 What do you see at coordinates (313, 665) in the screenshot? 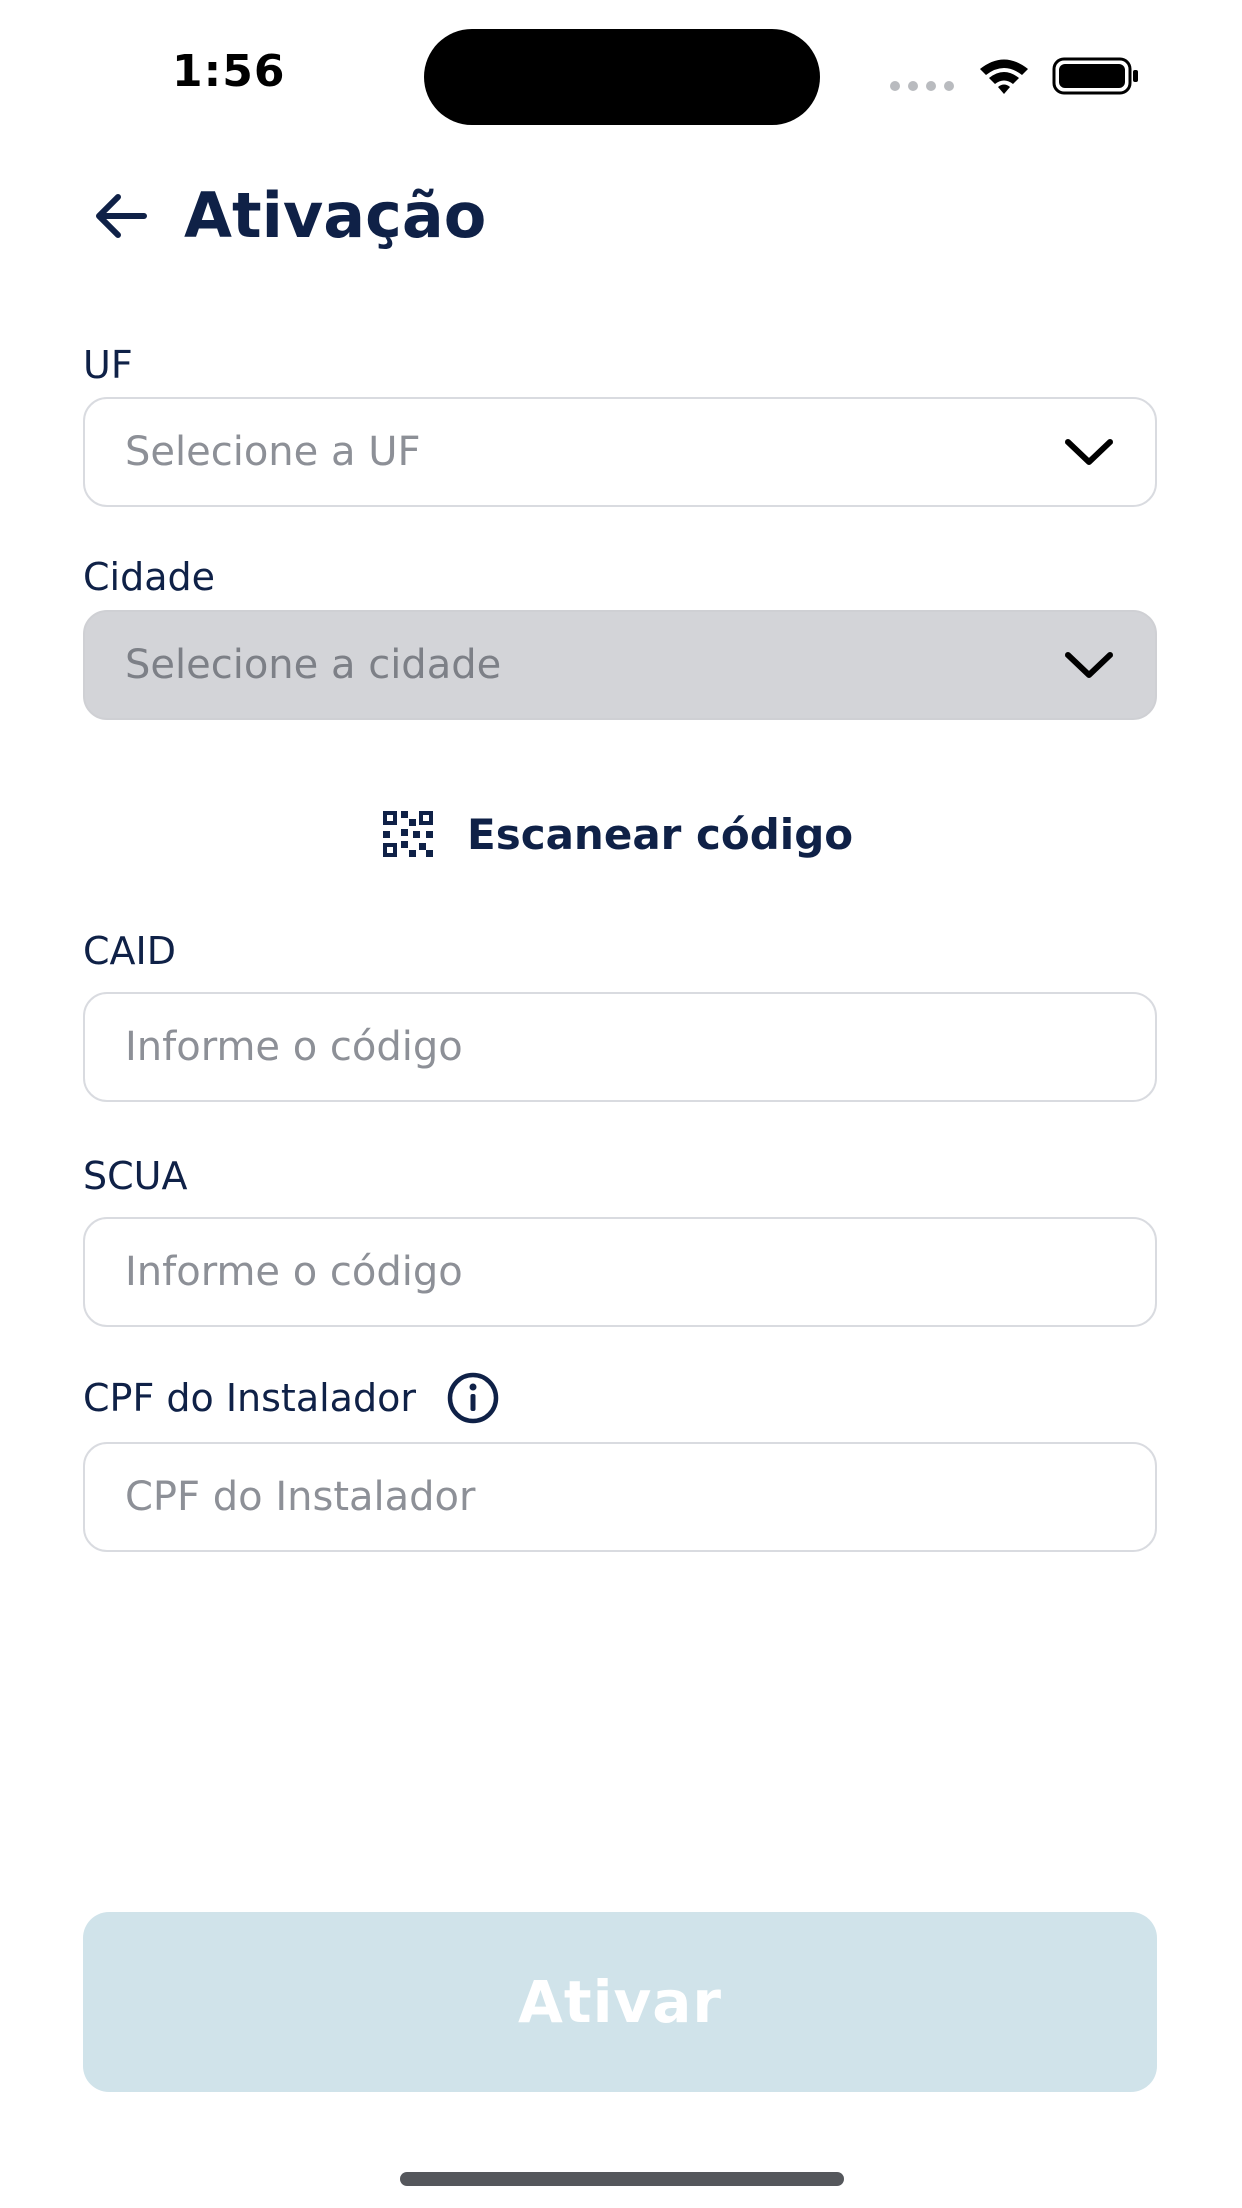
I see `cidade-placeholder: Selecione a cidade` at bounding box center [313, 665].